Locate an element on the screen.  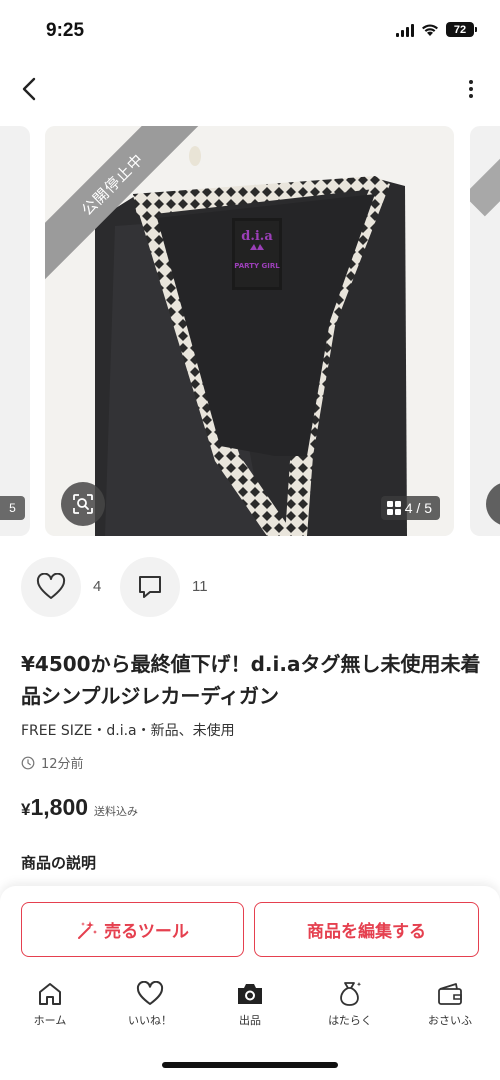
chevron-left-icon is located at coordinates (29, 89).